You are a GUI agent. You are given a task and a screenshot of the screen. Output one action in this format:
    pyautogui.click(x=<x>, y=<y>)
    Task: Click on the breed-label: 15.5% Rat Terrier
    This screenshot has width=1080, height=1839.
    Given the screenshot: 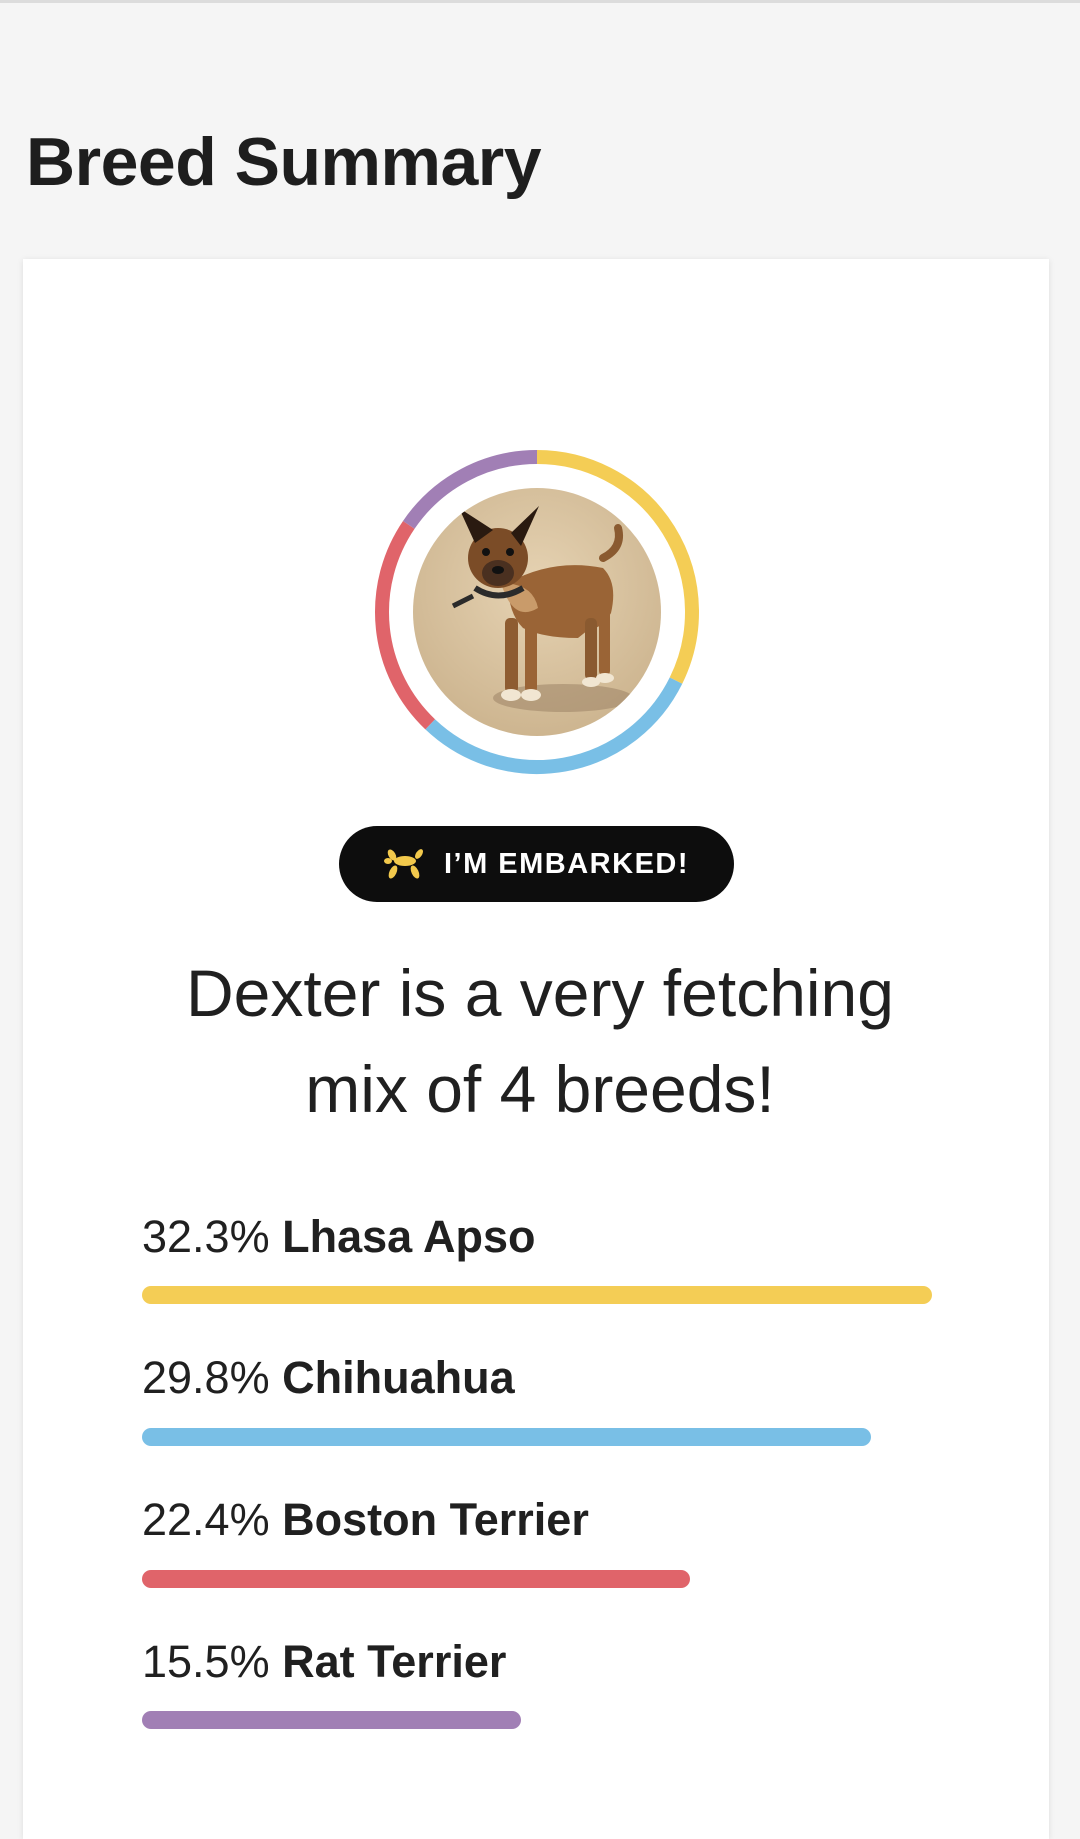 What is the action you would take?
    pyautogui.click(x=542, y=1662)
    